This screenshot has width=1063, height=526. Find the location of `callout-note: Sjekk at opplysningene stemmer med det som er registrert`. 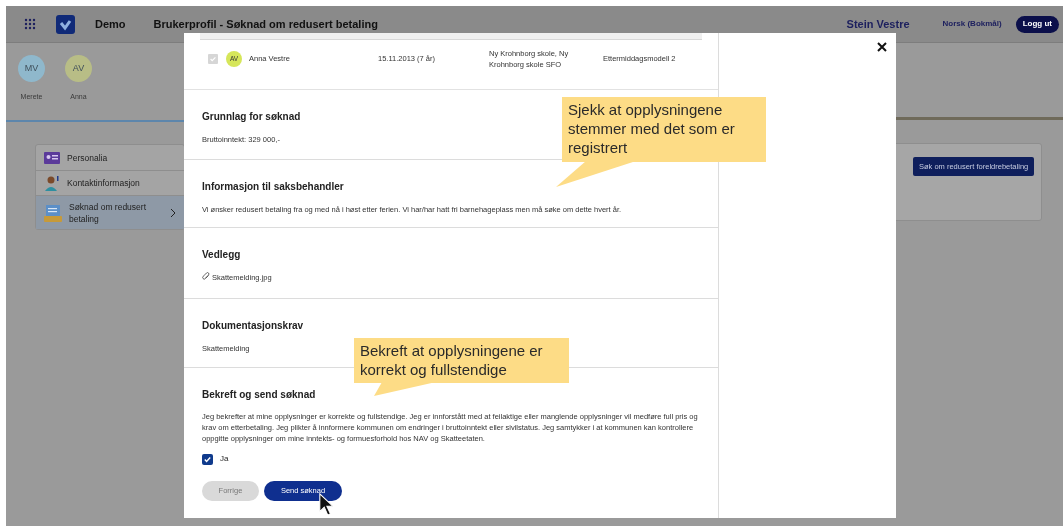

callout-note: Sjekk at opplysningene stemmer med det som er registrert is located at coordinates (661, 142).